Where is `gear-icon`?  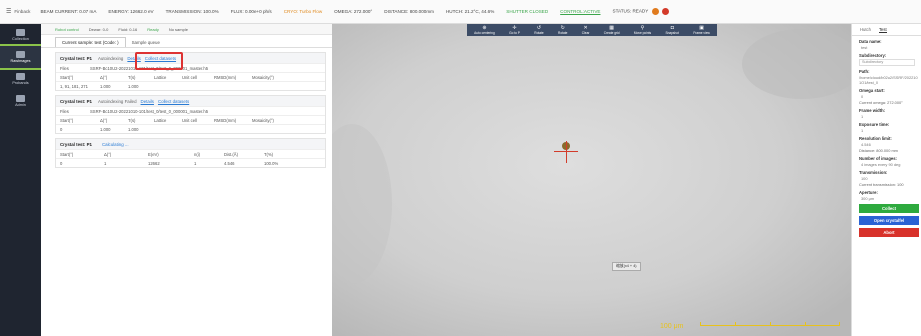 gear-icon is located at coordinates (20, 98).